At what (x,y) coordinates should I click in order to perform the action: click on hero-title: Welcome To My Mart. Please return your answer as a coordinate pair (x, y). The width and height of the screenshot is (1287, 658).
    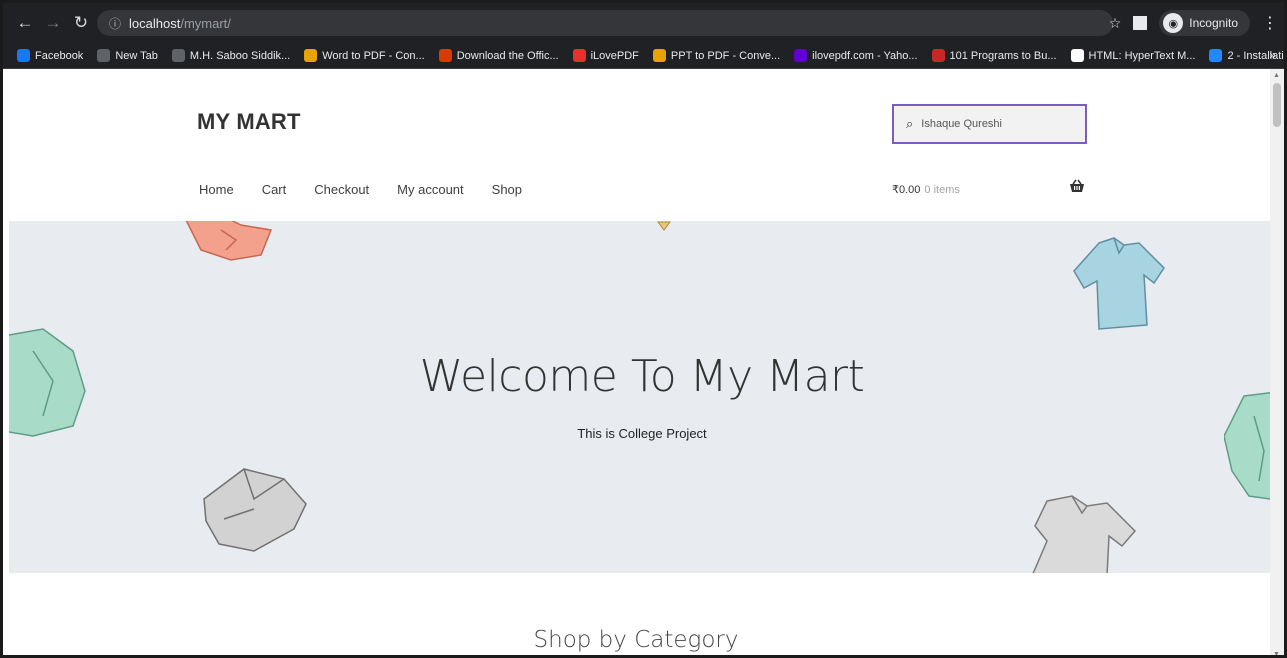
    Looking at the image, I should click on (642, 376).